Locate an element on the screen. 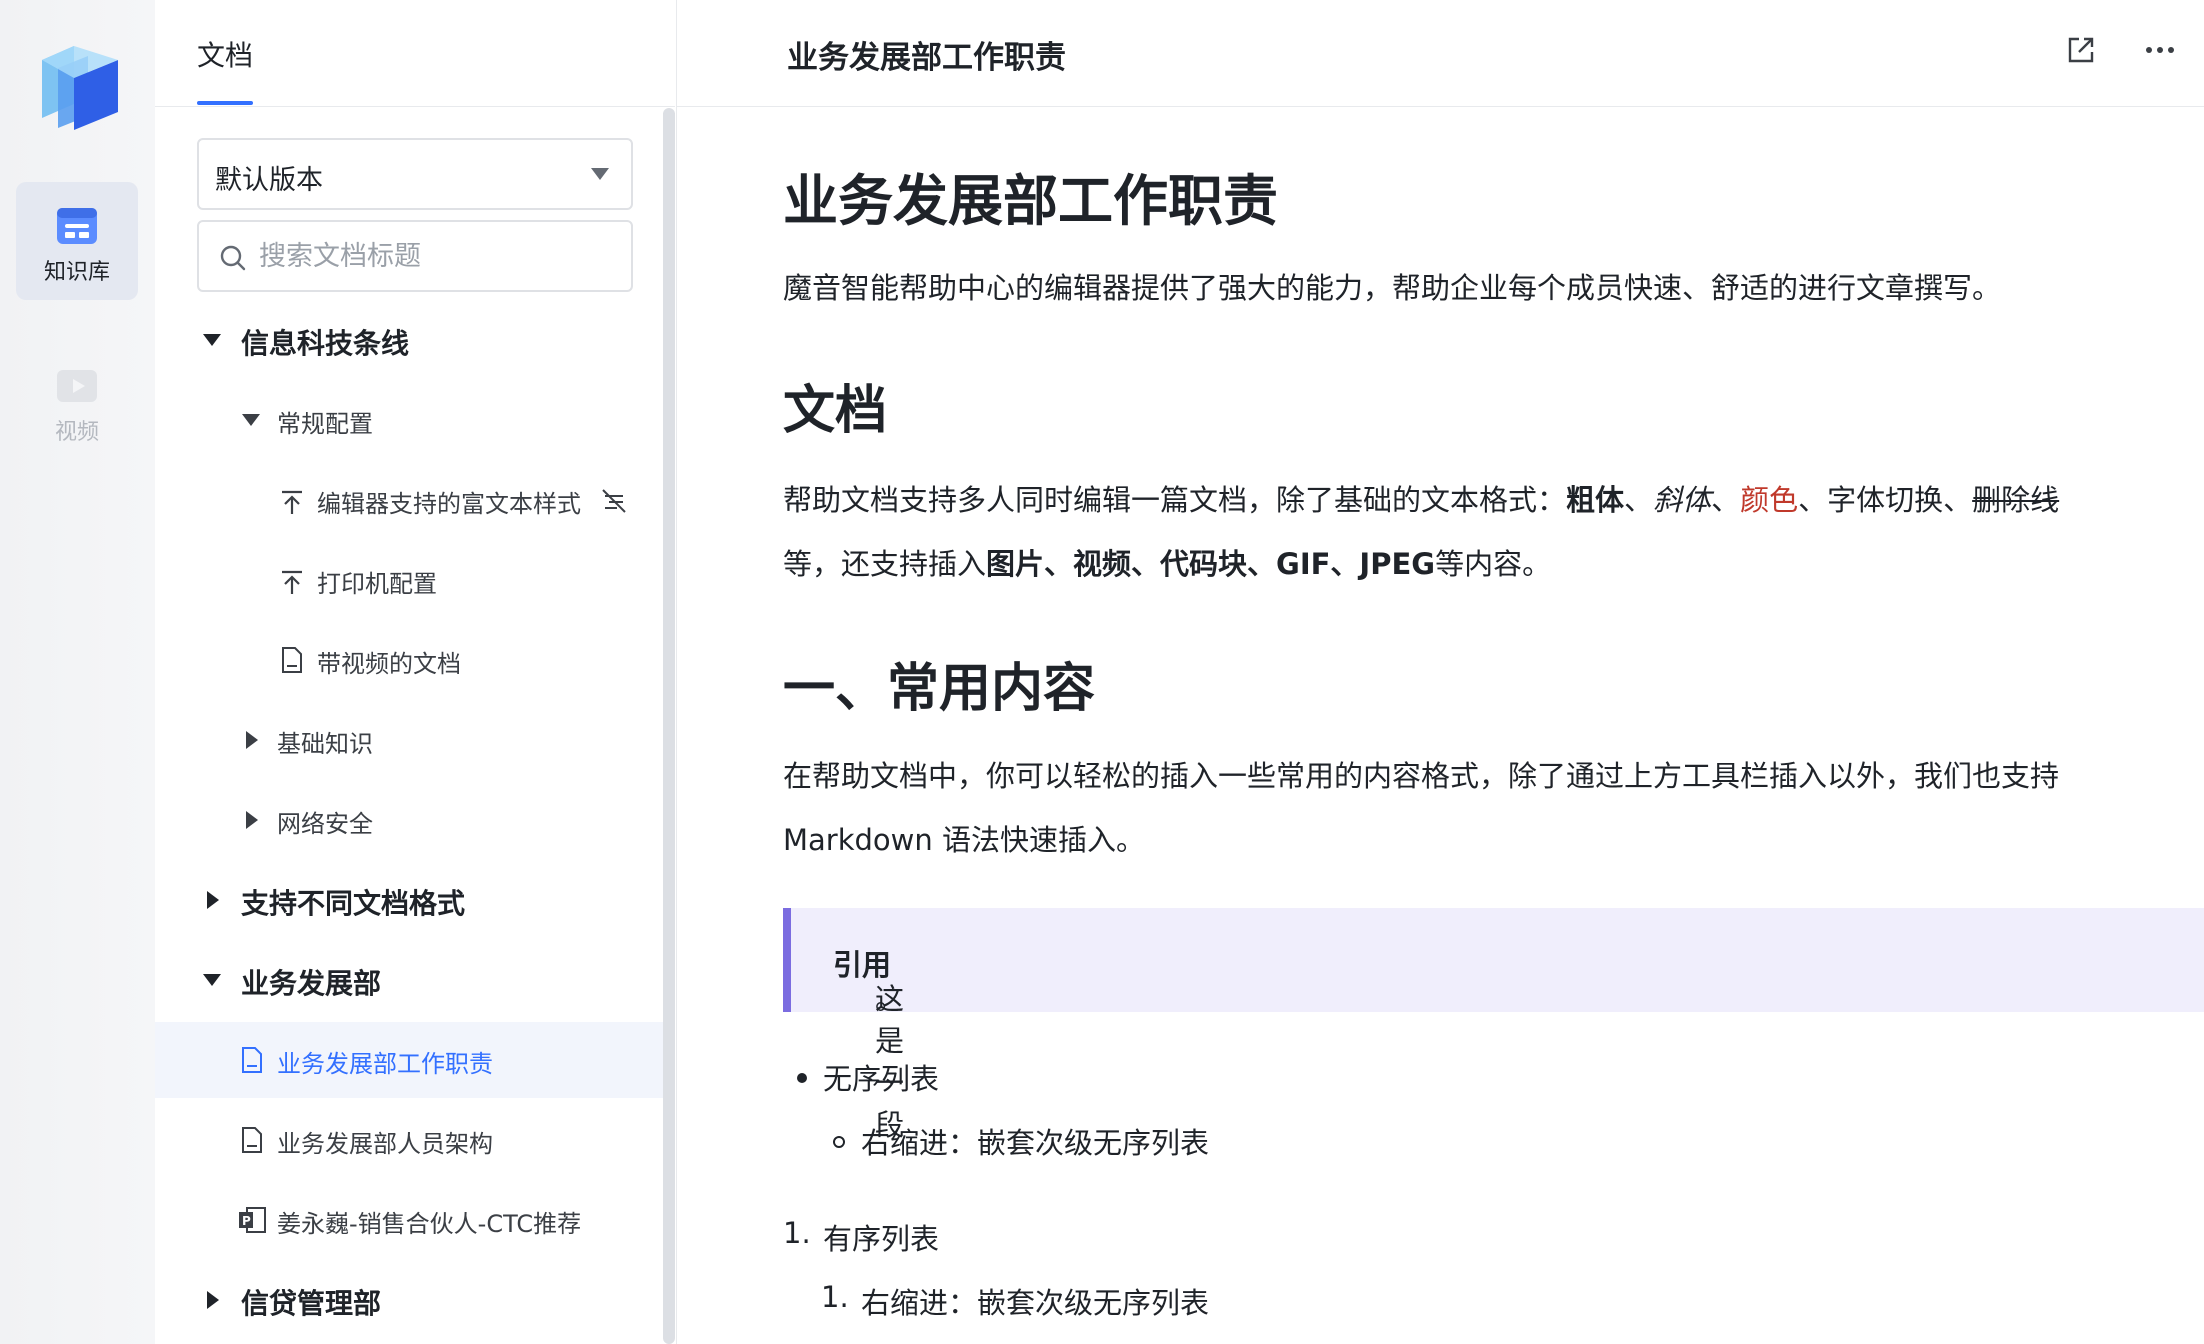  ppt-file-icon: P is located at coordinates (252, 1220).